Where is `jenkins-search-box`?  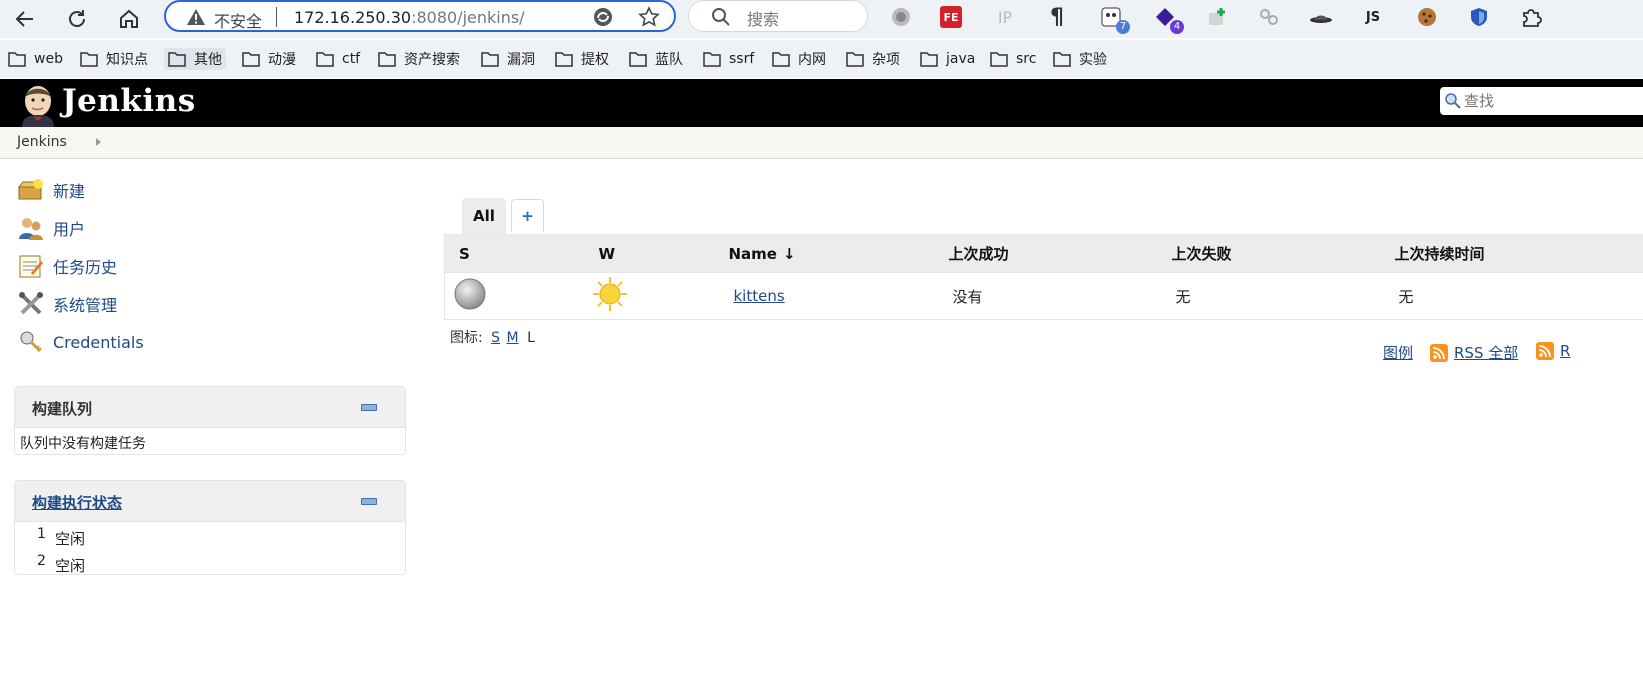
jenkins-search-box is located at coordinates (1541, 101).